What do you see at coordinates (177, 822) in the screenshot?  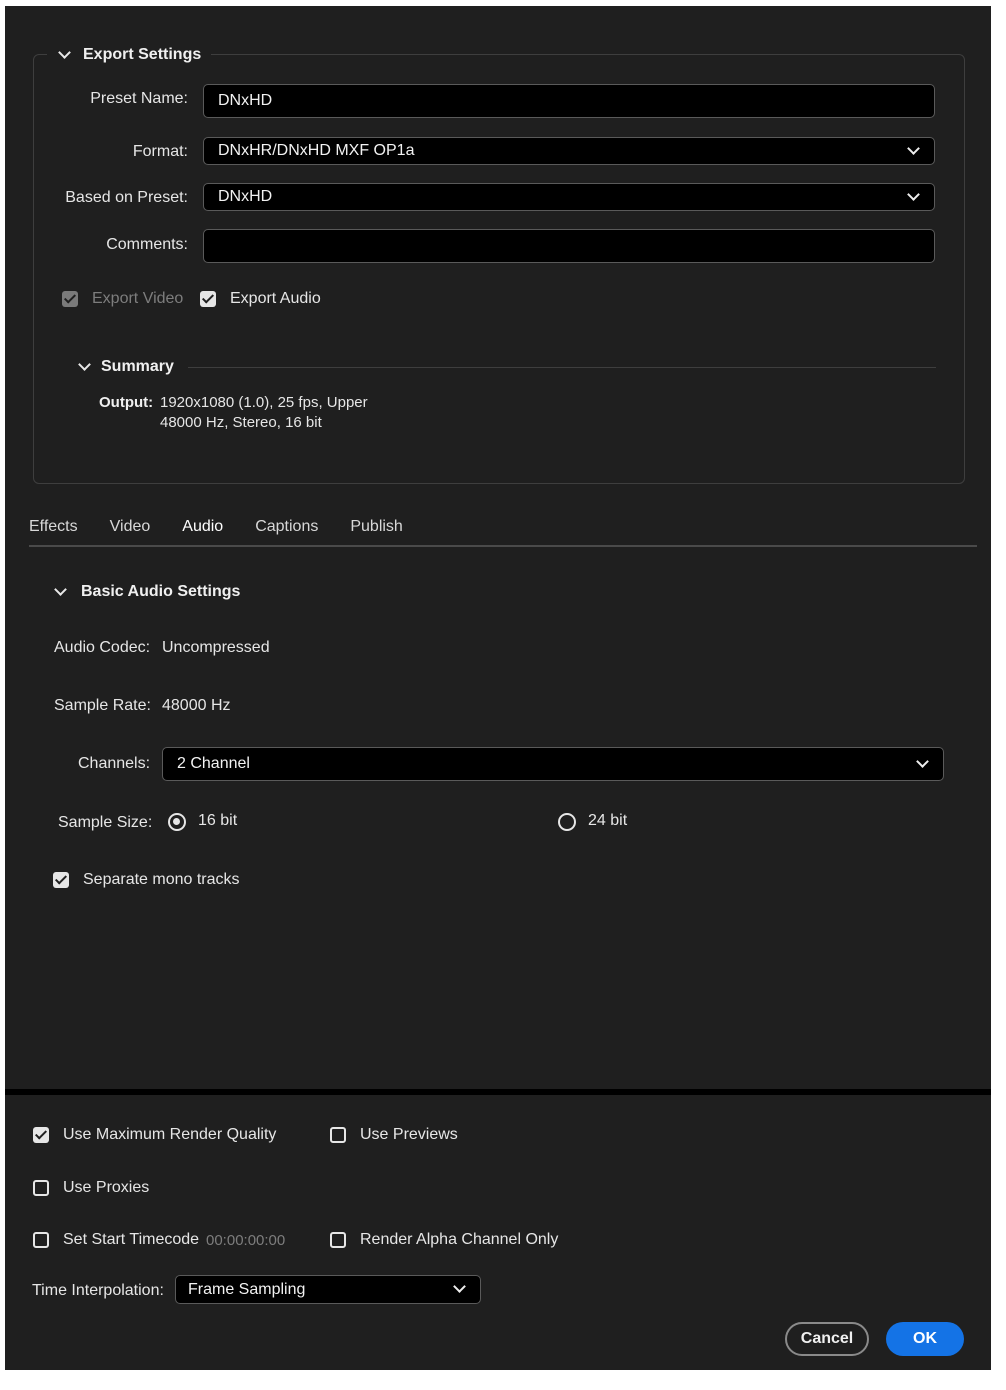 I see `sample-size-16bit-radio` at bounding box center [177, 822].